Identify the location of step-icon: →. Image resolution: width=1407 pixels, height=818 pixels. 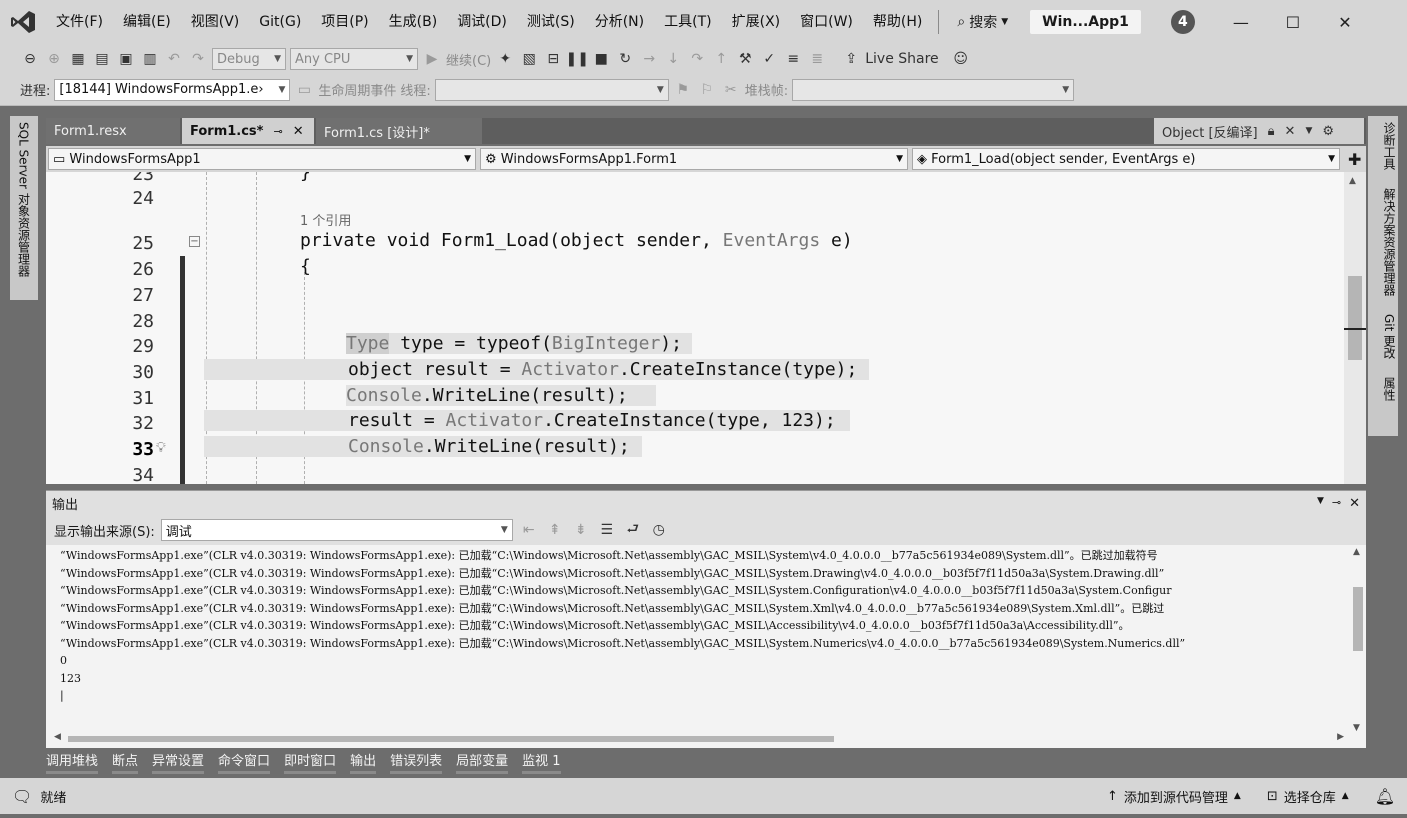
(649, 59).